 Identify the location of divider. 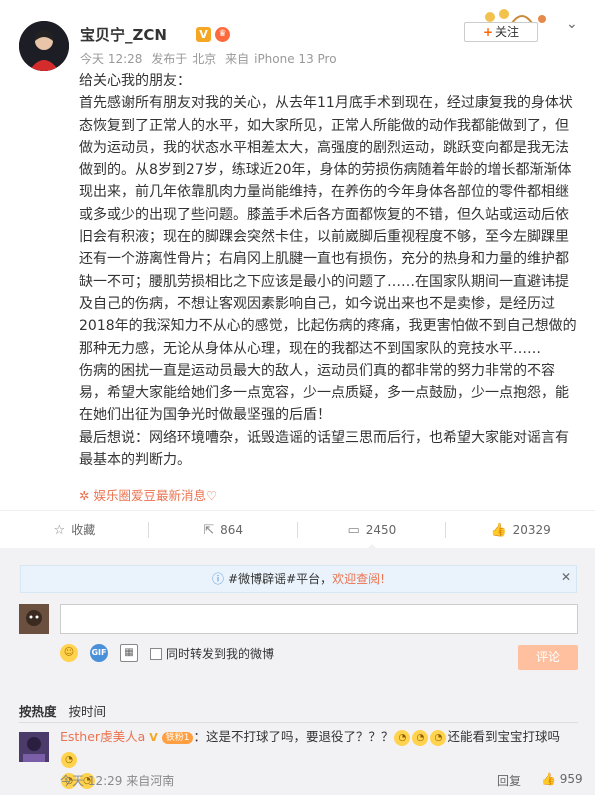
(298, 722).